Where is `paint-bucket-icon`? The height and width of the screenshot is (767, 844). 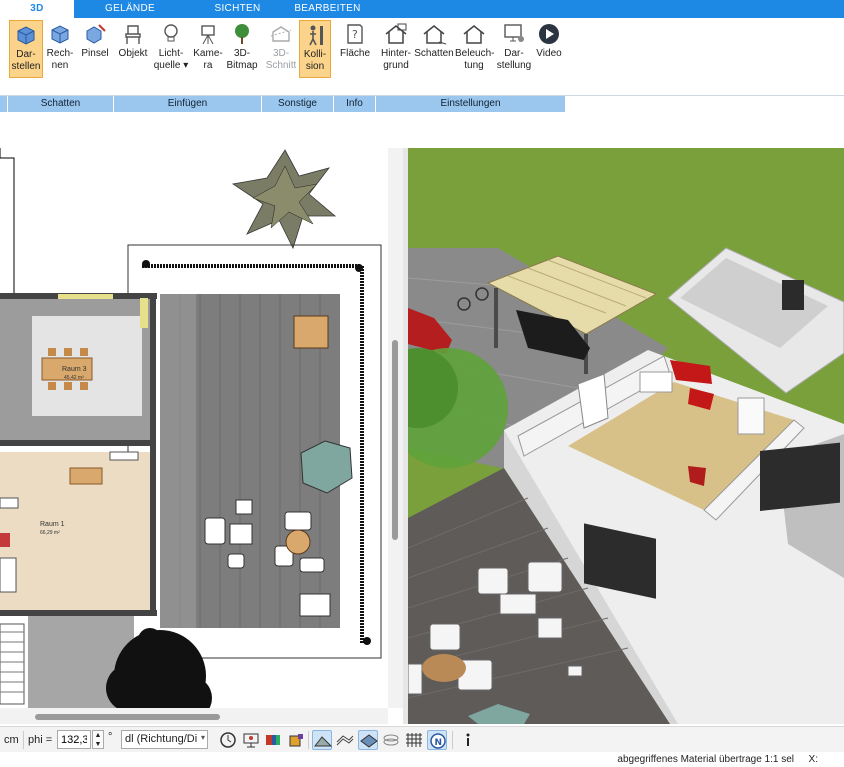 paint-bucket-icon is located at coordinates (296, 740).